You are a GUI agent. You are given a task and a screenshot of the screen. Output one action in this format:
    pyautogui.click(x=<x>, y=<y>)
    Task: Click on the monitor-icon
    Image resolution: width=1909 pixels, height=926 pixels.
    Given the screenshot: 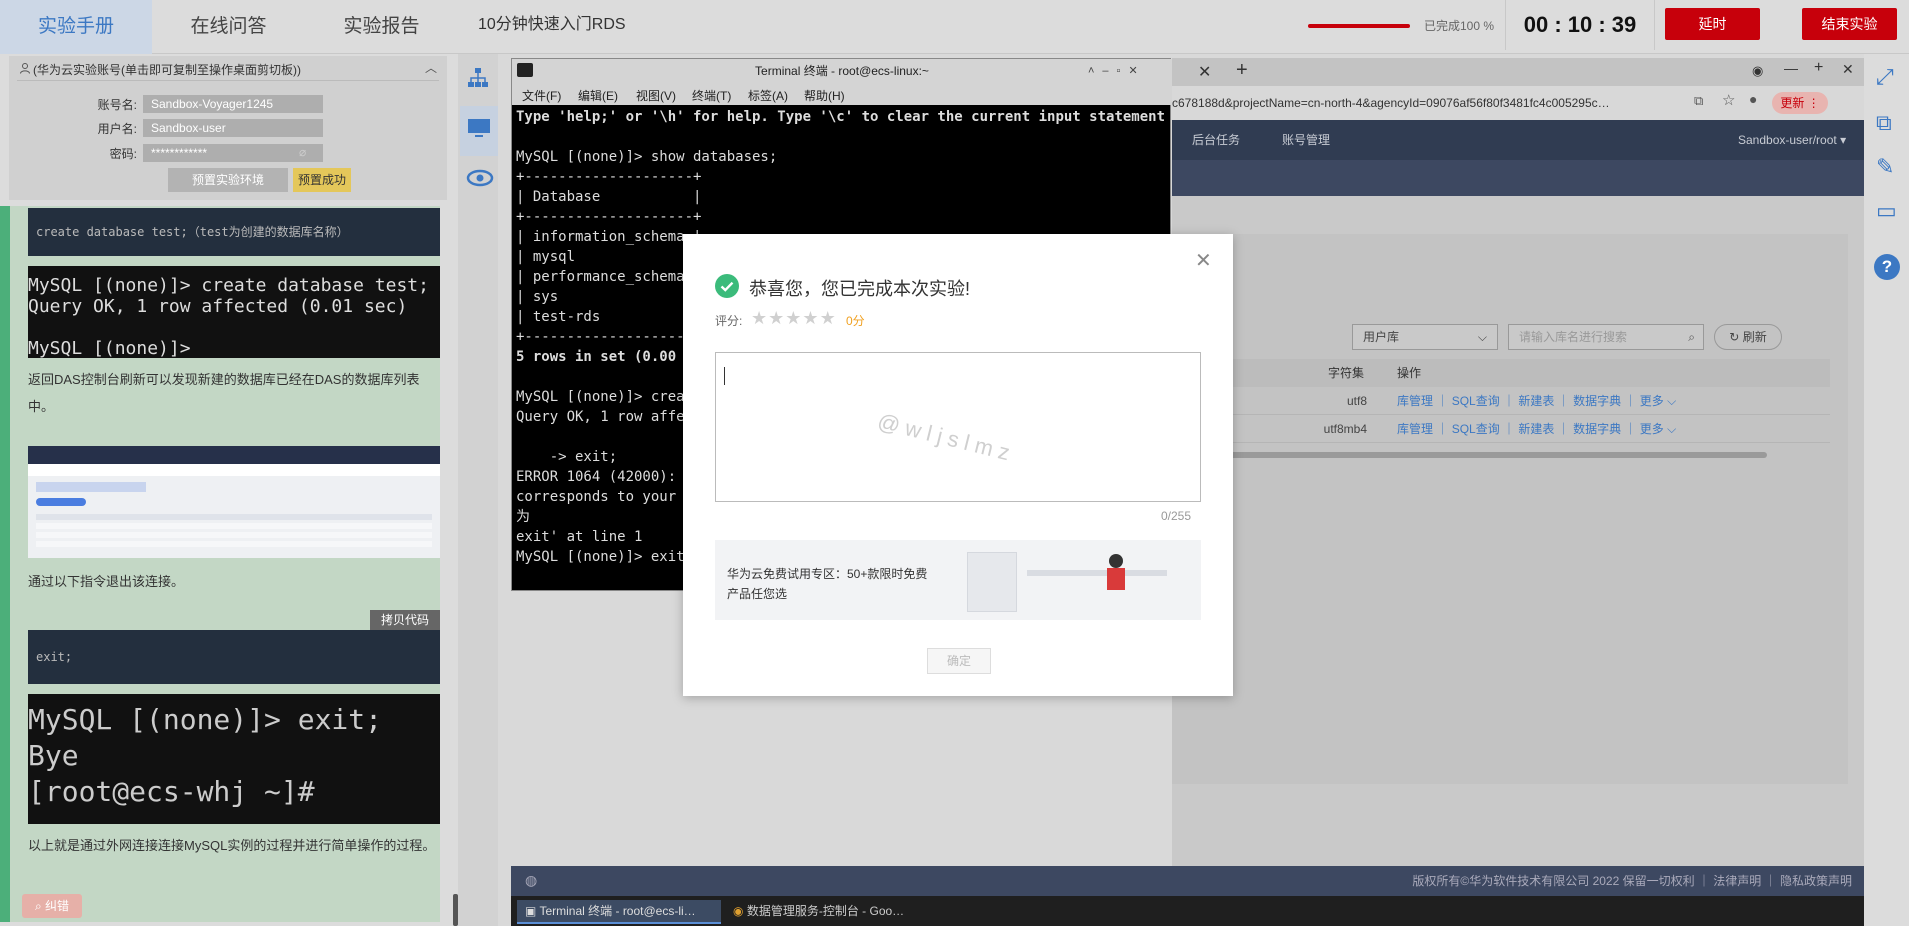 What is the action you would take?
    pyautogui.click(x=479, y=129)
    